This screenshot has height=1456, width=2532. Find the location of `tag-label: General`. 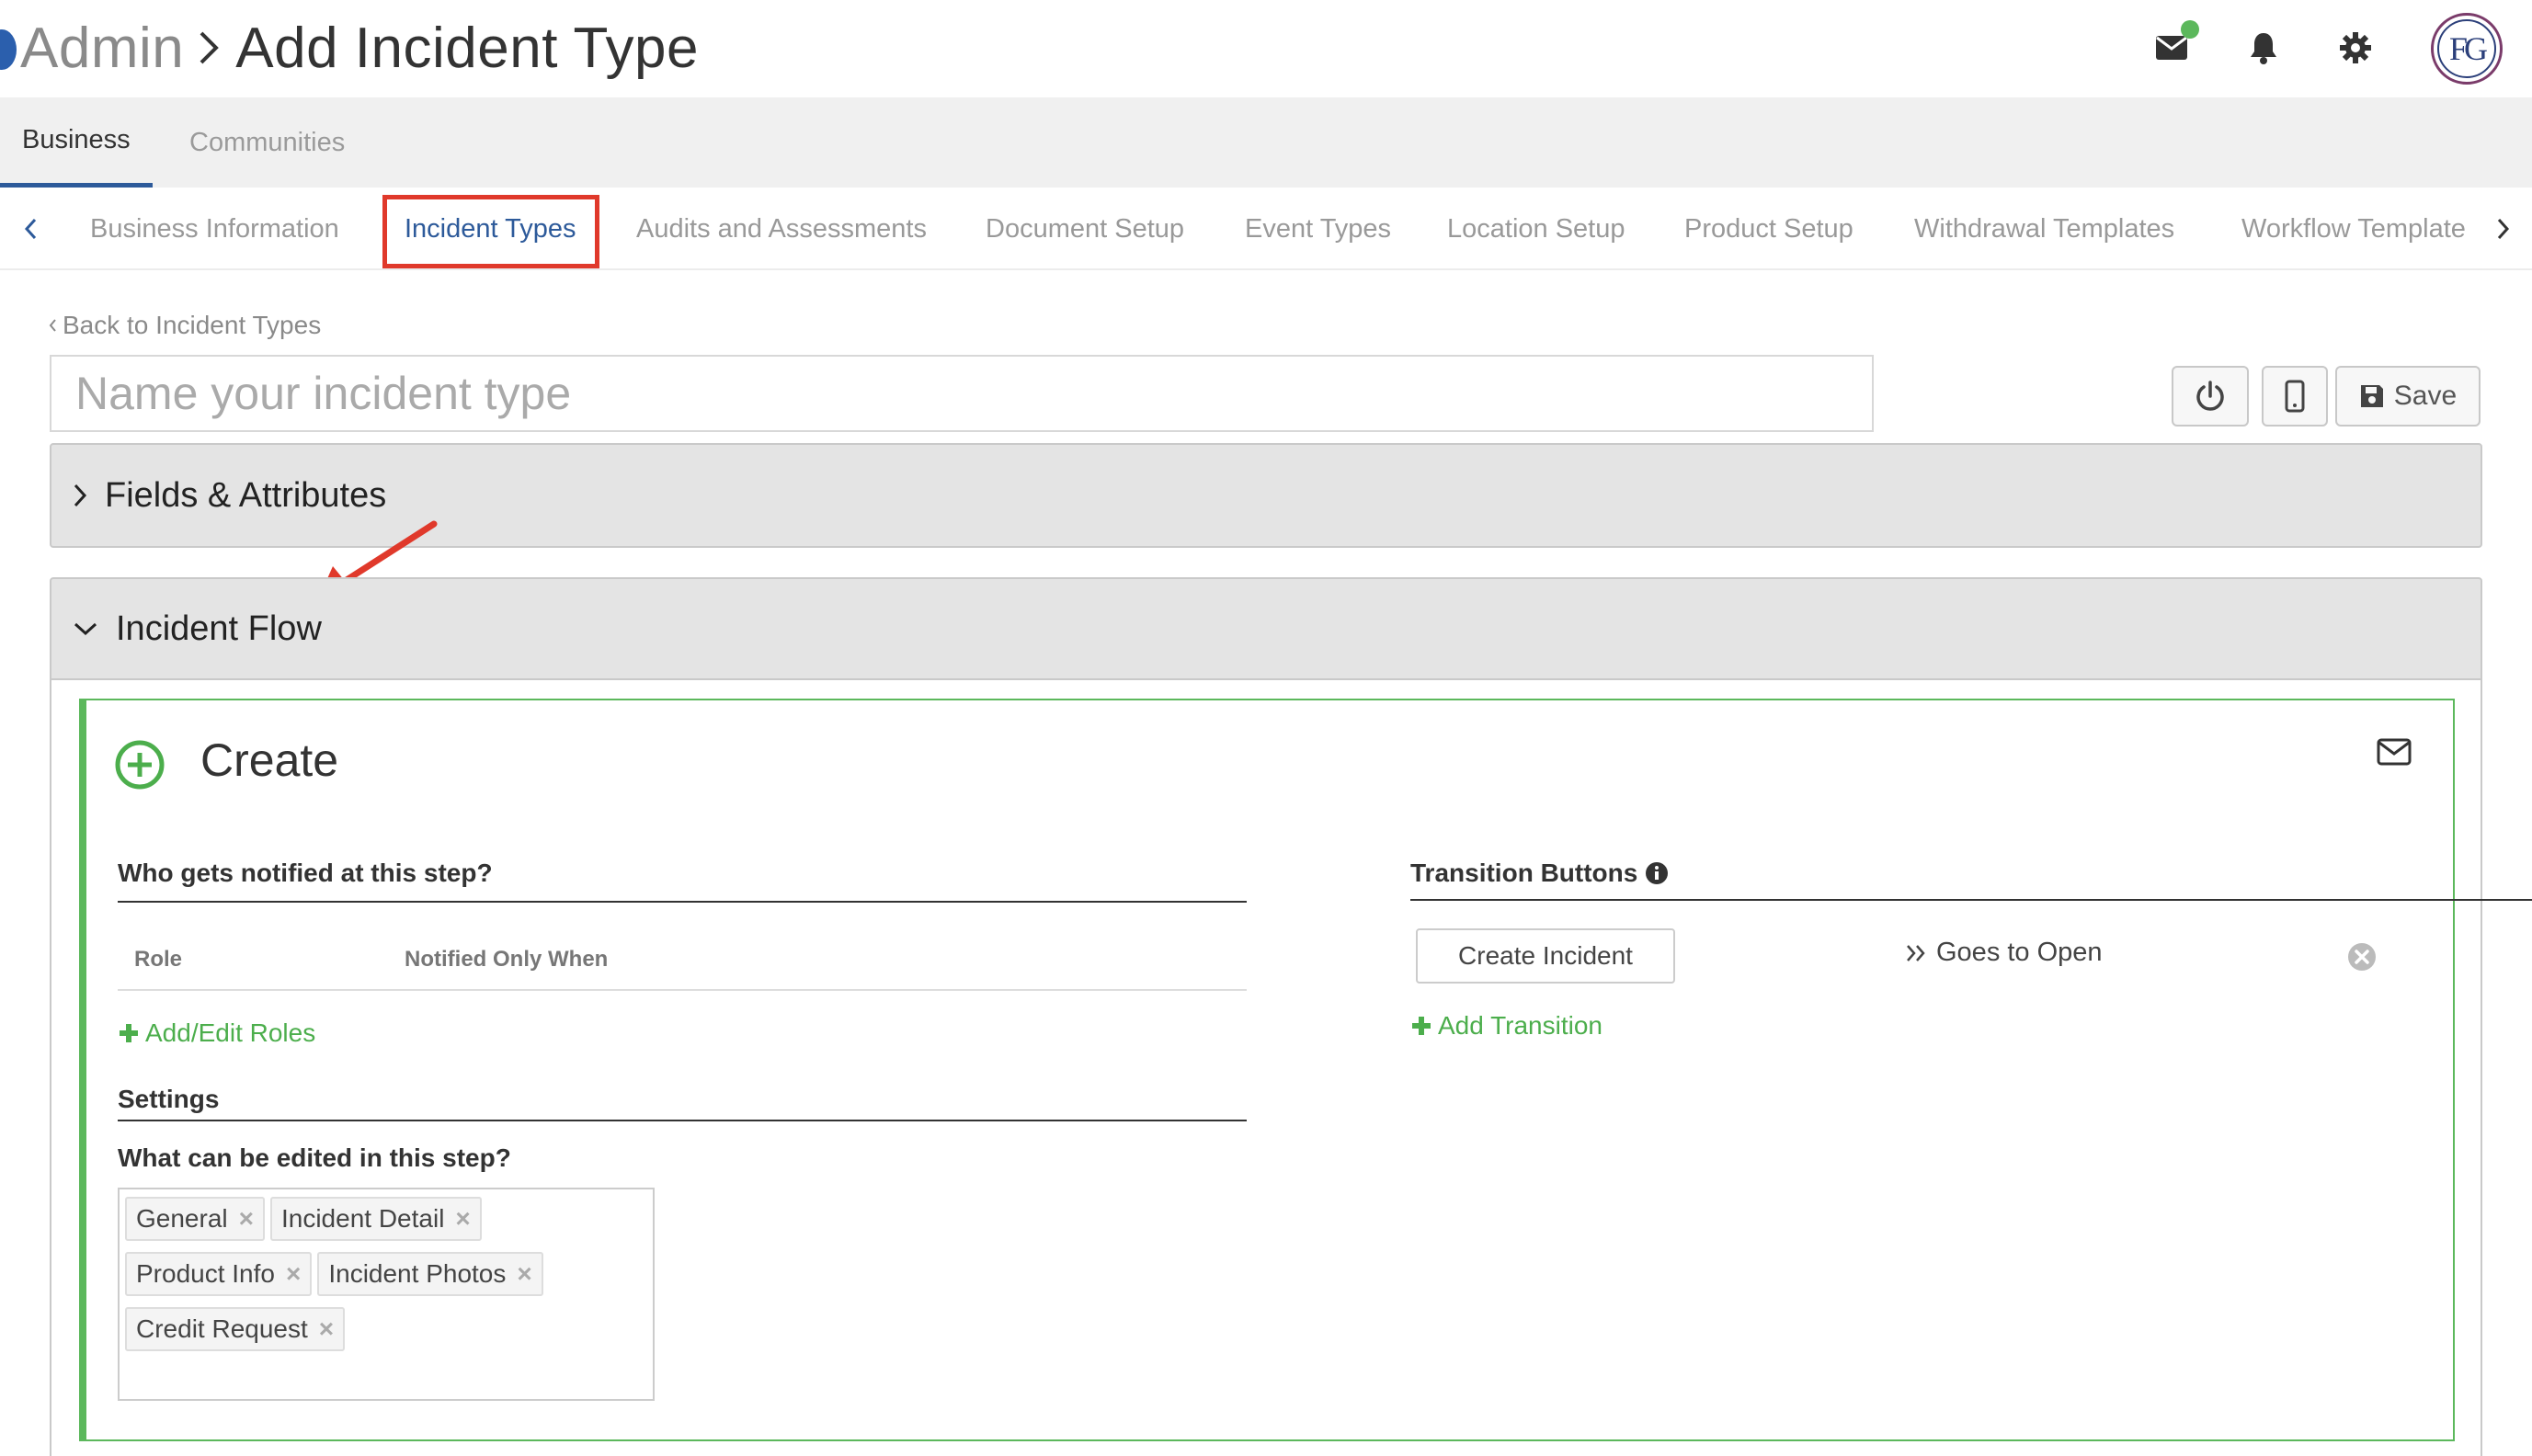

tag-label: General is located at coordinates (182, 1218).